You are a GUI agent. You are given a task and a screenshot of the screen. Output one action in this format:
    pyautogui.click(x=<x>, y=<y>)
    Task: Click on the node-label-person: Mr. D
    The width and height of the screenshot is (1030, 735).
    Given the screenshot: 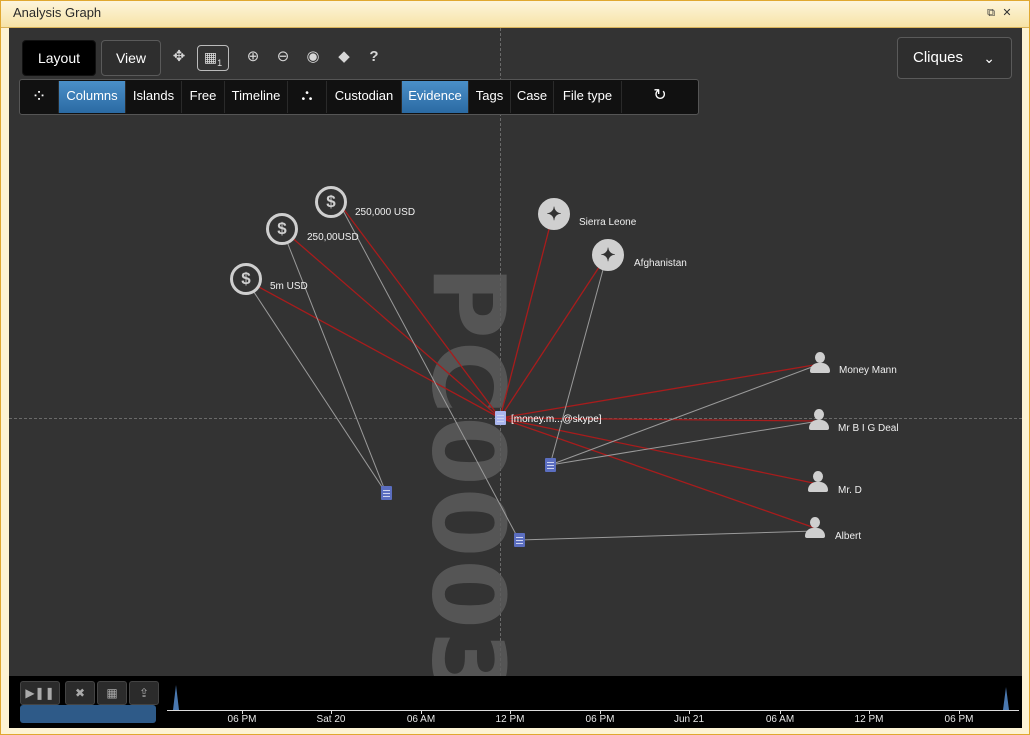 What is the action you would take?
    pyautogui.click(x=850, y=490)
    